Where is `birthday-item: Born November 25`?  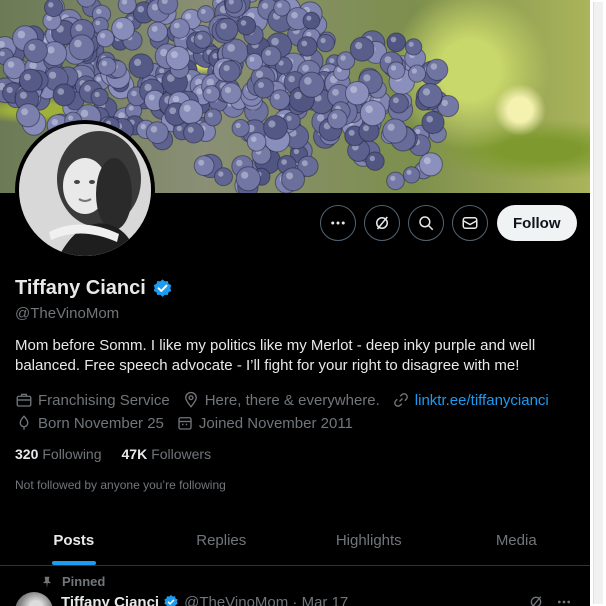 birthday-item: Born November 25 is located at coordinates (89, 423).